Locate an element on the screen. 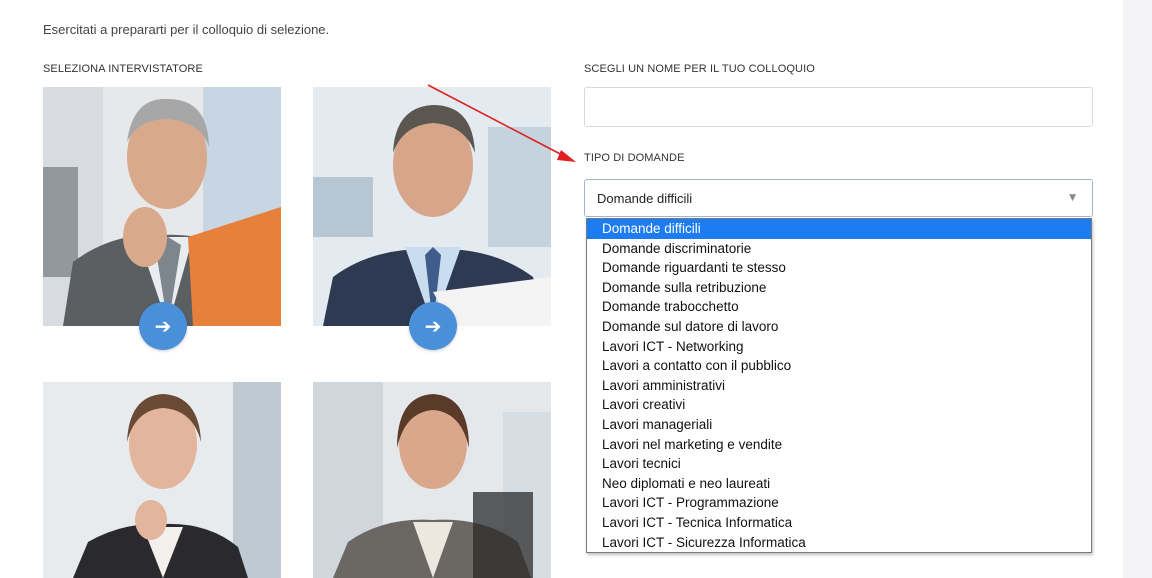  dropdown-option: Lavori creativi is located at coordinates (839, 405).